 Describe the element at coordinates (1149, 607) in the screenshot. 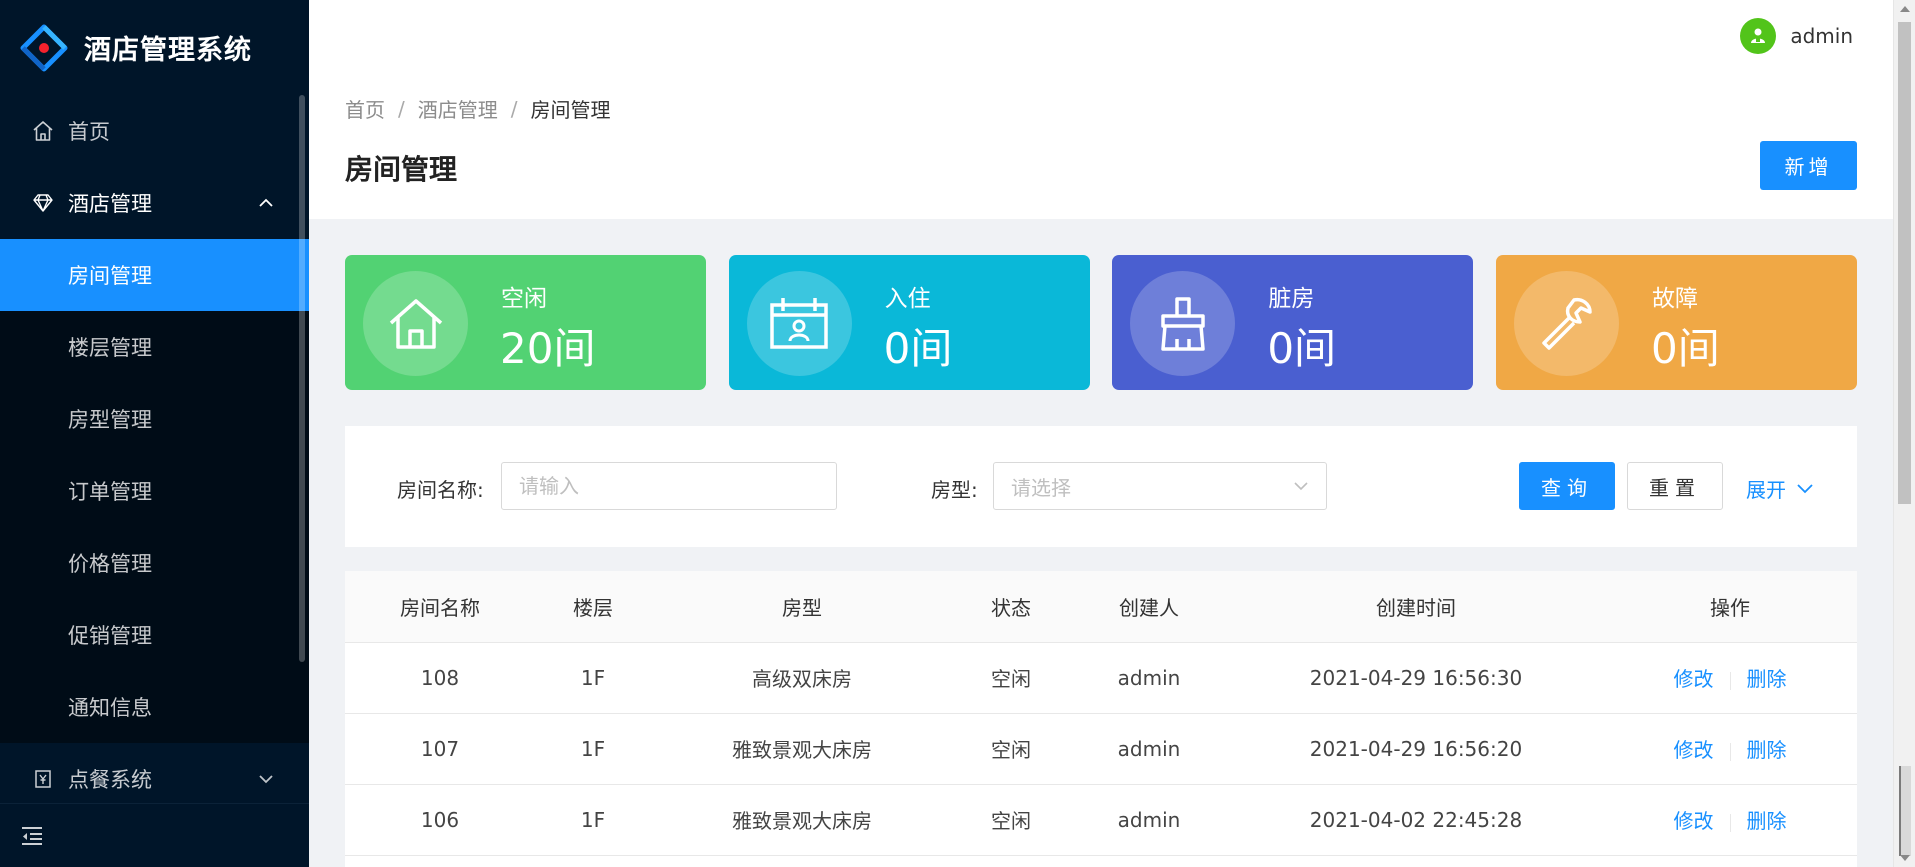

I see `column-header: 创建人` at that location.